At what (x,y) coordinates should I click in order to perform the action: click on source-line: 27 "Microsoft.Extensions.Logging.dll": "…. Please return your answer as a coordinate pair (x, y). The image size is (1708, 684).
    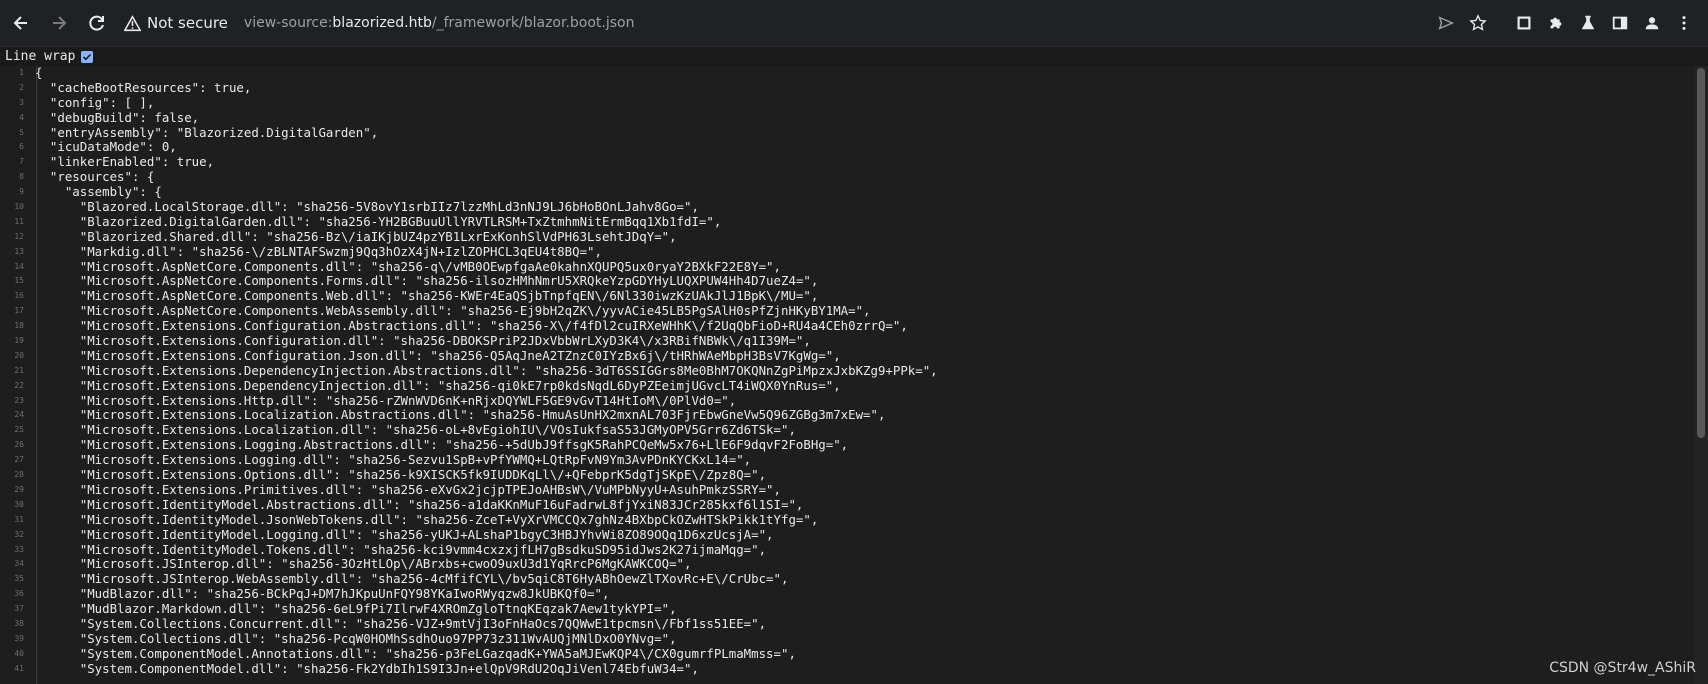
    Looking at the image, I should click on (845, 460).